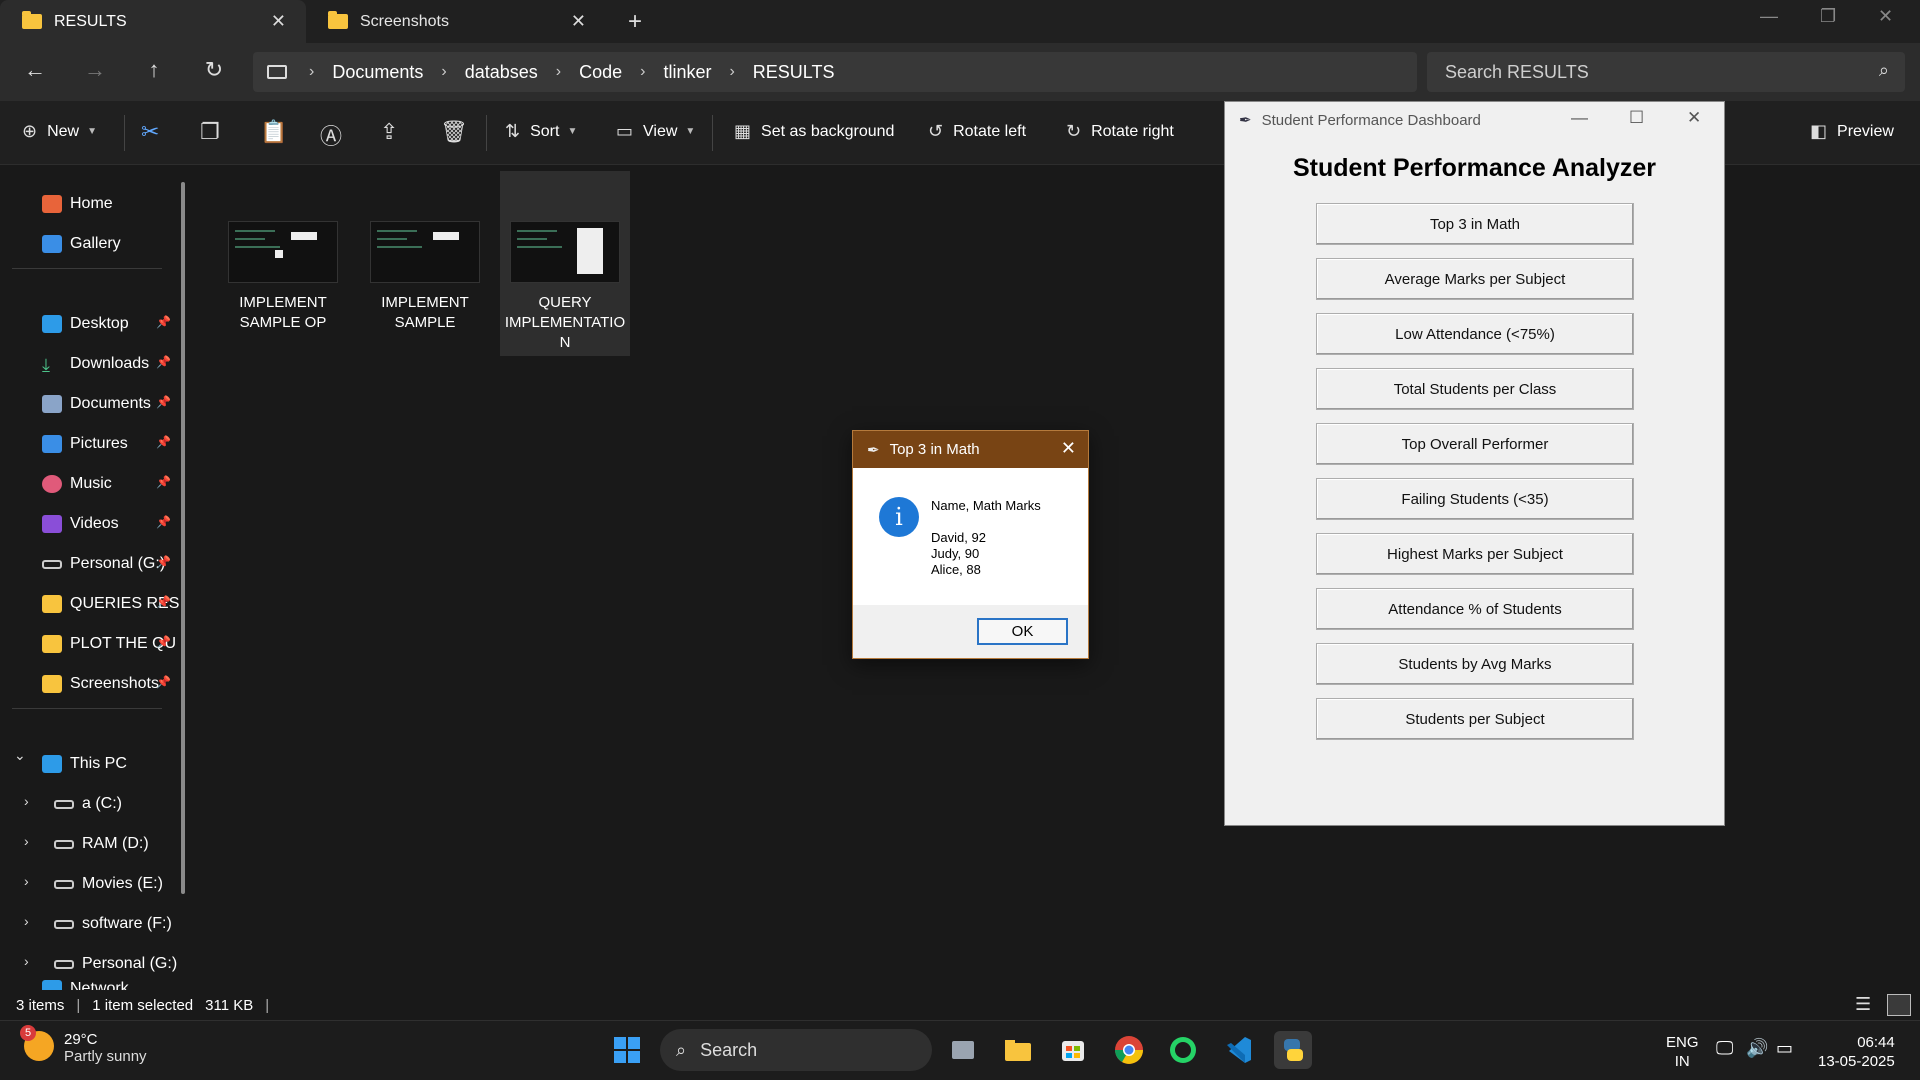 This screenshot has width=1920, height=1080. What do you see at coordinates (1784, 1048) in the screenshot?
I see `battery-icon: ▭` at bounding box center [1784, 1048].